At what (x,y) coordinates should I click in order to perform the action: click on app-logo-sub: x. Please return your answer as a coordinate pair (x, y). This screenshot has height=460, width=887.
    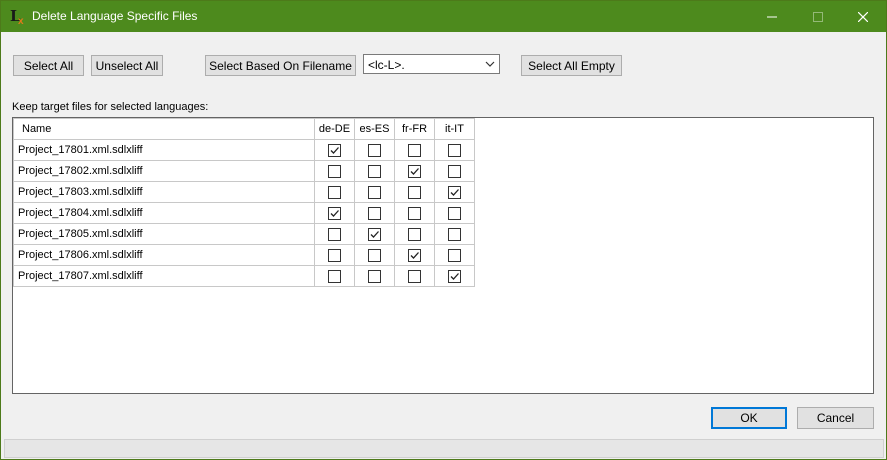
    Looking at the image, I should click on (21, 21).